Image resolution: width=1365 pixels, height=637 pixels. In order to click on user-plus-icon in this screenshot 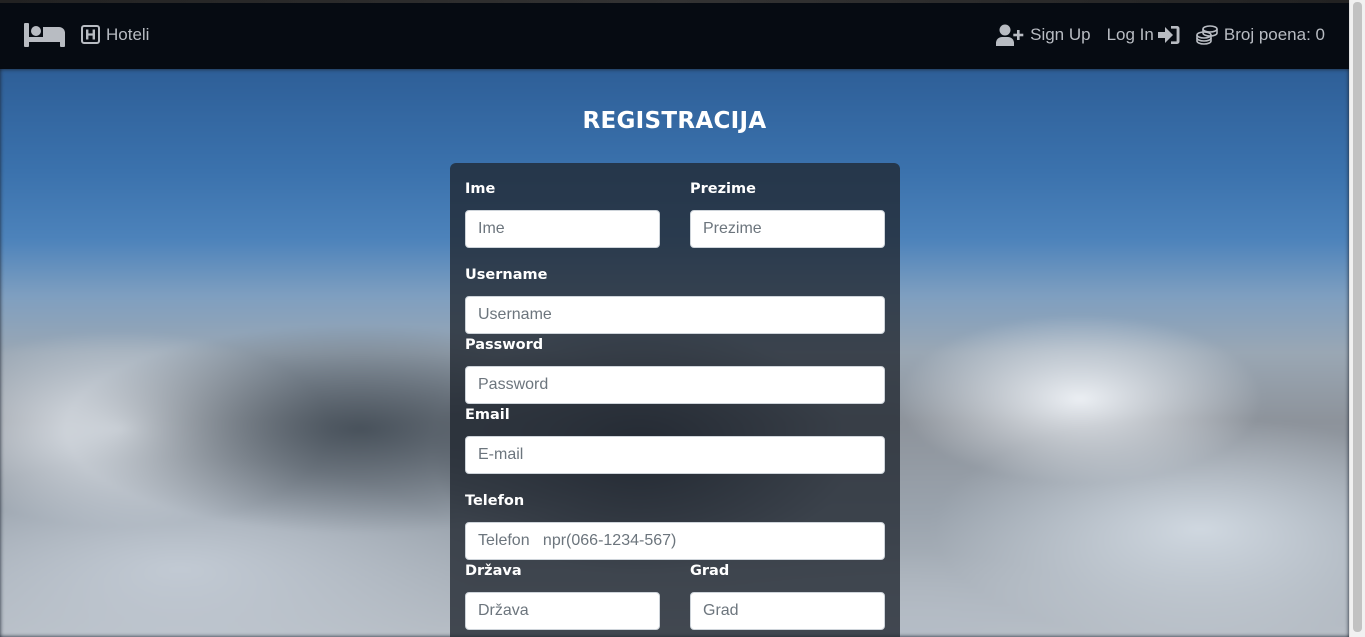, I will do `click(1010, 35)`.